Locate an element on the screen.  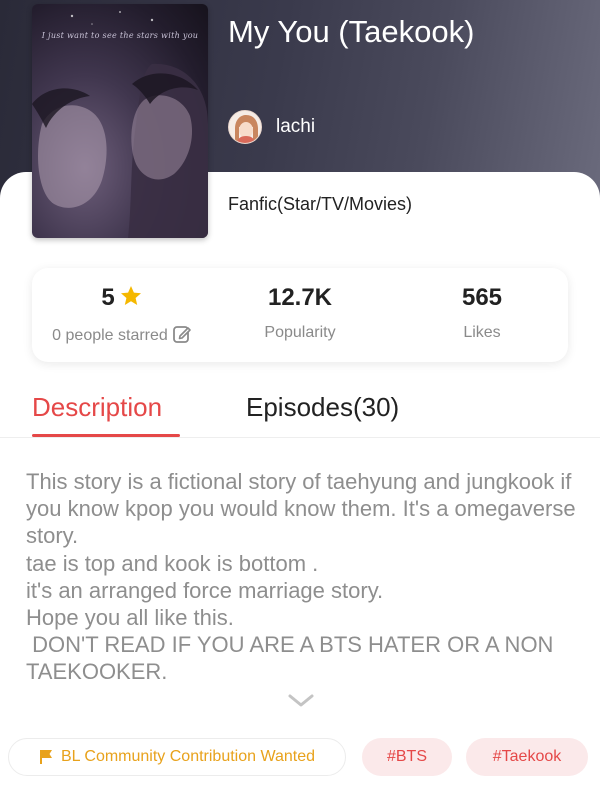
likes-label: Likes is located at coordinates (482, 332).